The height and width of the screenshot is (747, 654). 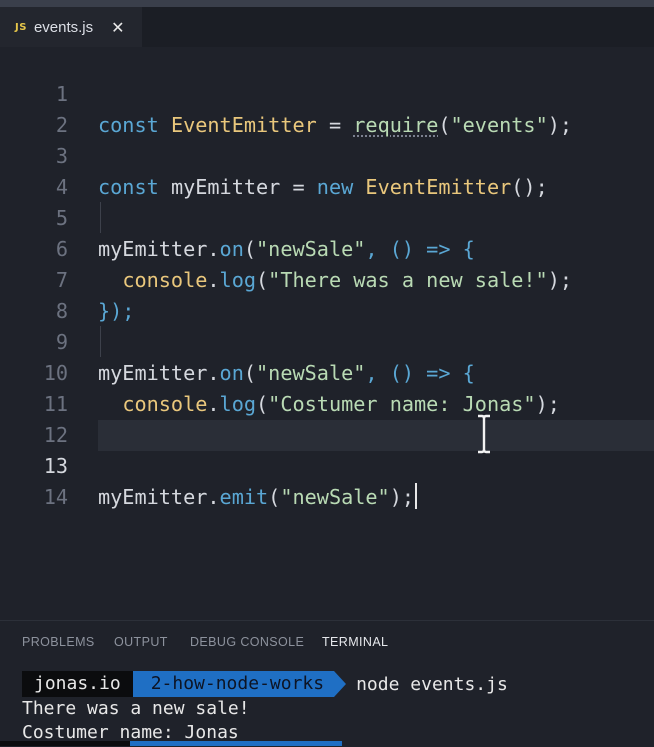 What do you see at coordinates (65, 743) in the screenshot?
I see `next-prompt-host-strip` at bounding box center [65, 743].